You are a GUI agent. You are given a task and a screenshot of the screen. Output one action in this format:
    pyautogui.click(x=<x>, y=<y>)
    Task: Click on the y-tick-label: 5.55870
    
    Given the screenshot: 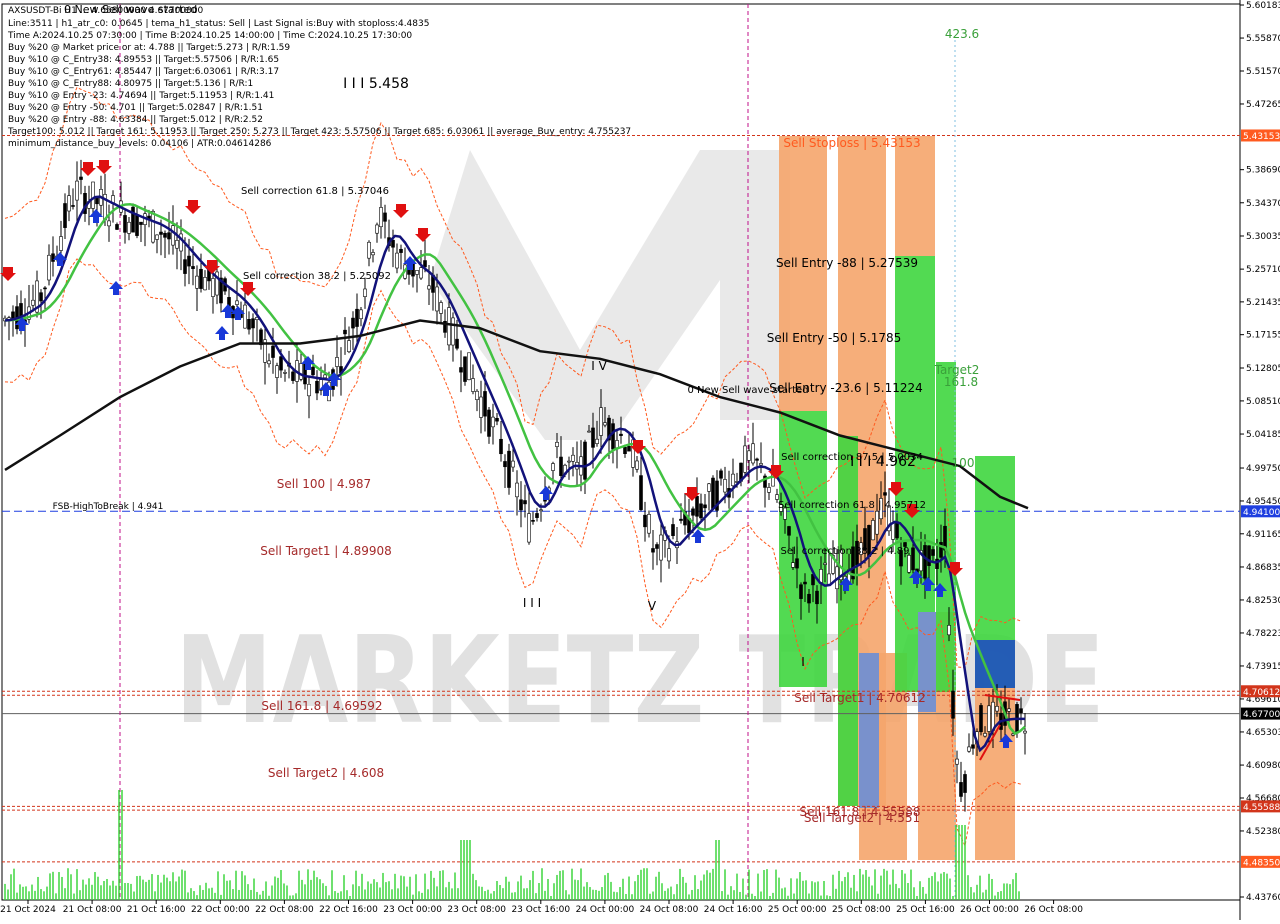 What is the action you would take?
    pyautogui.click(x=1263, y=39)
    